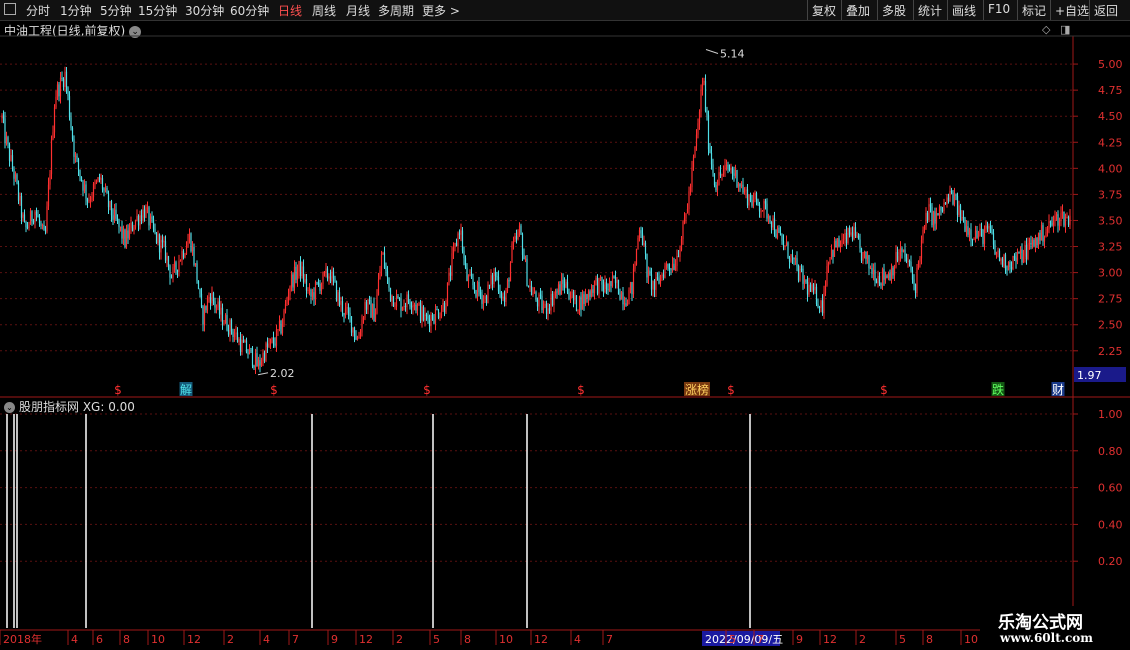 The height and width of the screenshot is (650, 1130). Describe the element at coordinates (22, 639) in the screenshot. I see `time-tick-label: 2018年` at that location.